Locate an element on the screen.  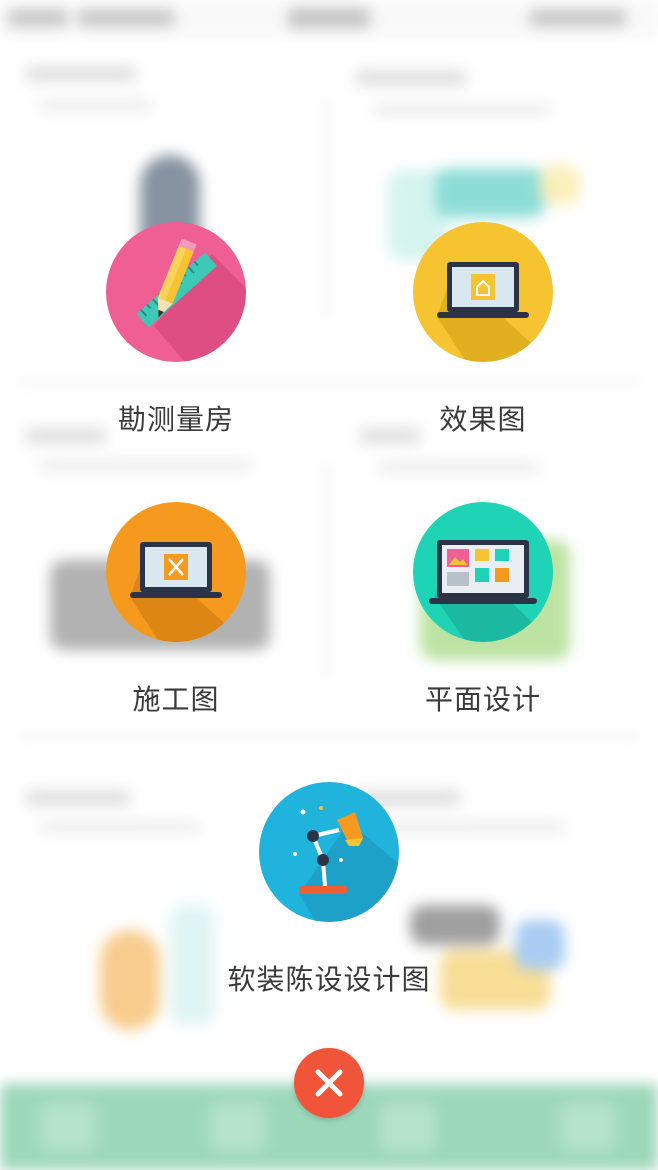
menu-item-floor-plan: 平面设计 is located at coordinates (483, 610).